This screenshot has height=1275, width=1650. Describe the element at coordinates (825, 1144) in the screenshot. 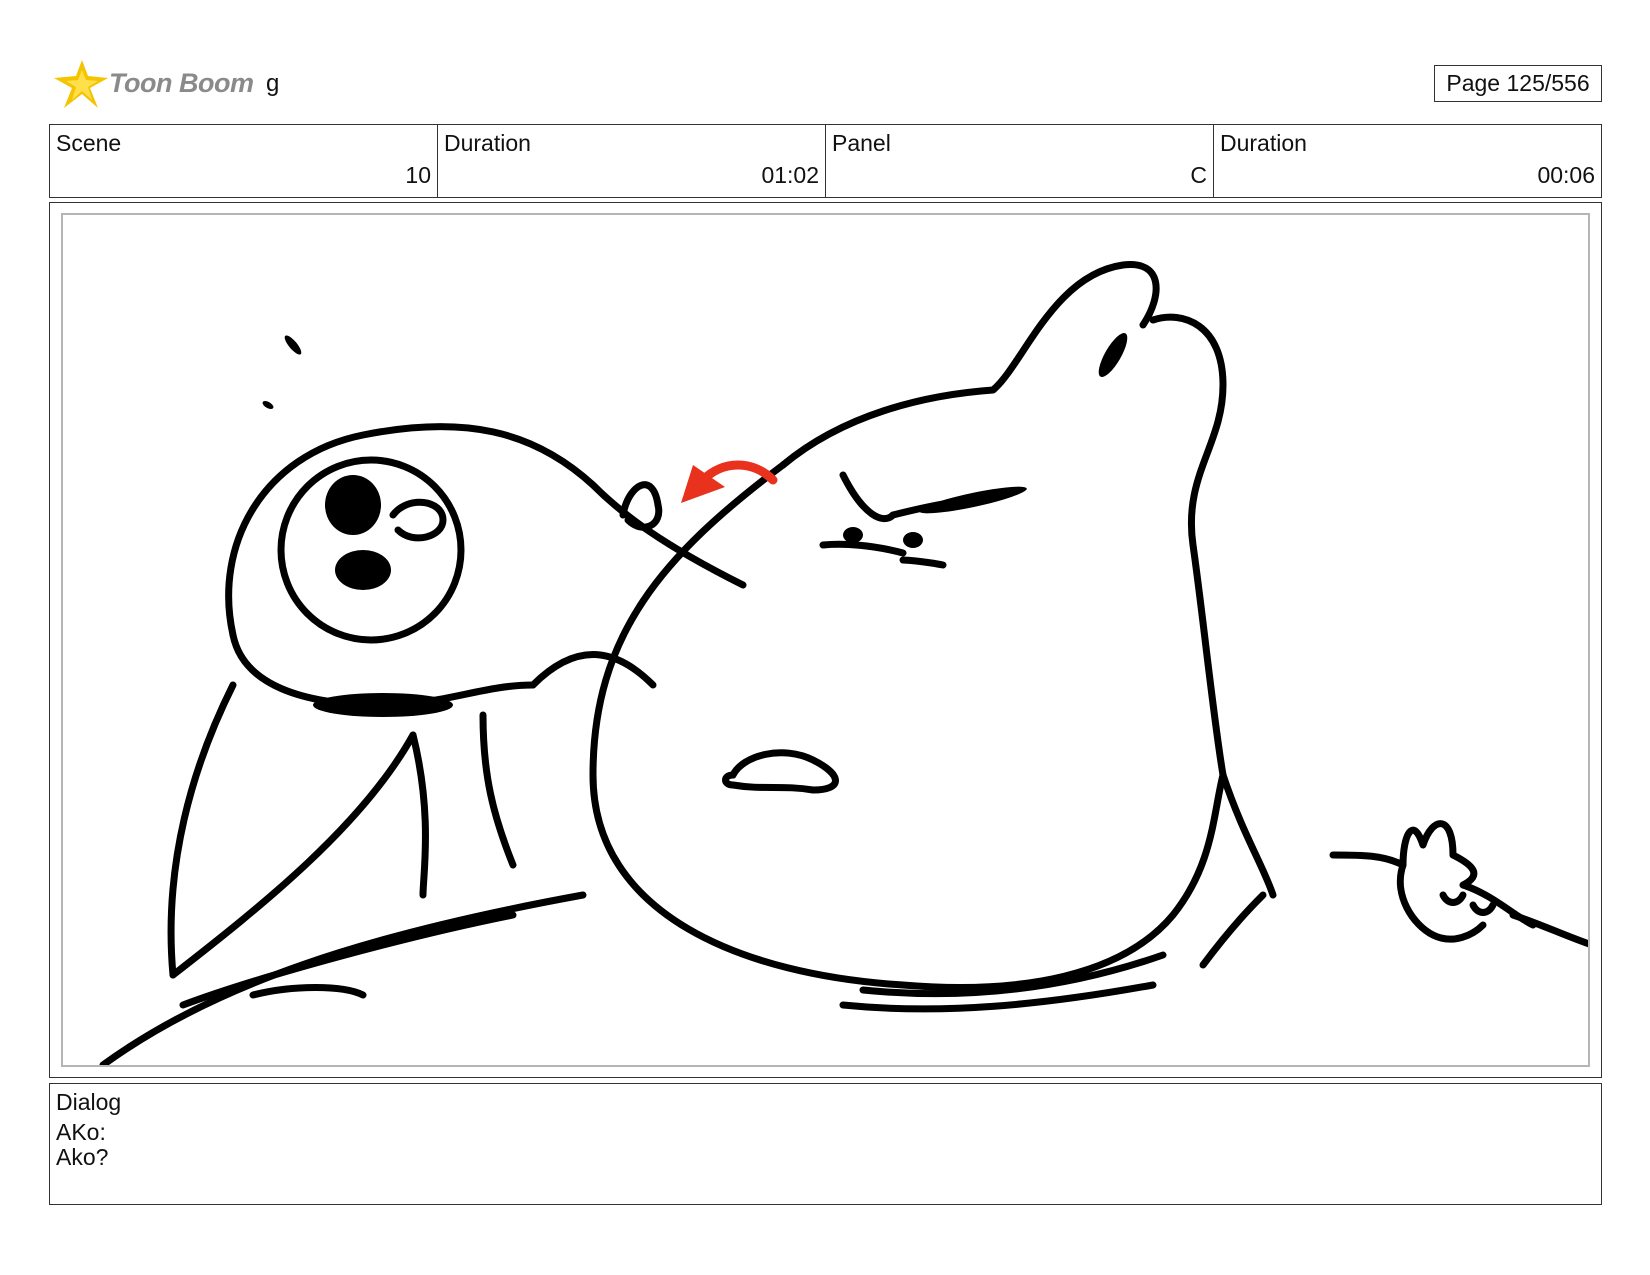

I see `dialog-box: Dialog AKo: Ako?` at that location.